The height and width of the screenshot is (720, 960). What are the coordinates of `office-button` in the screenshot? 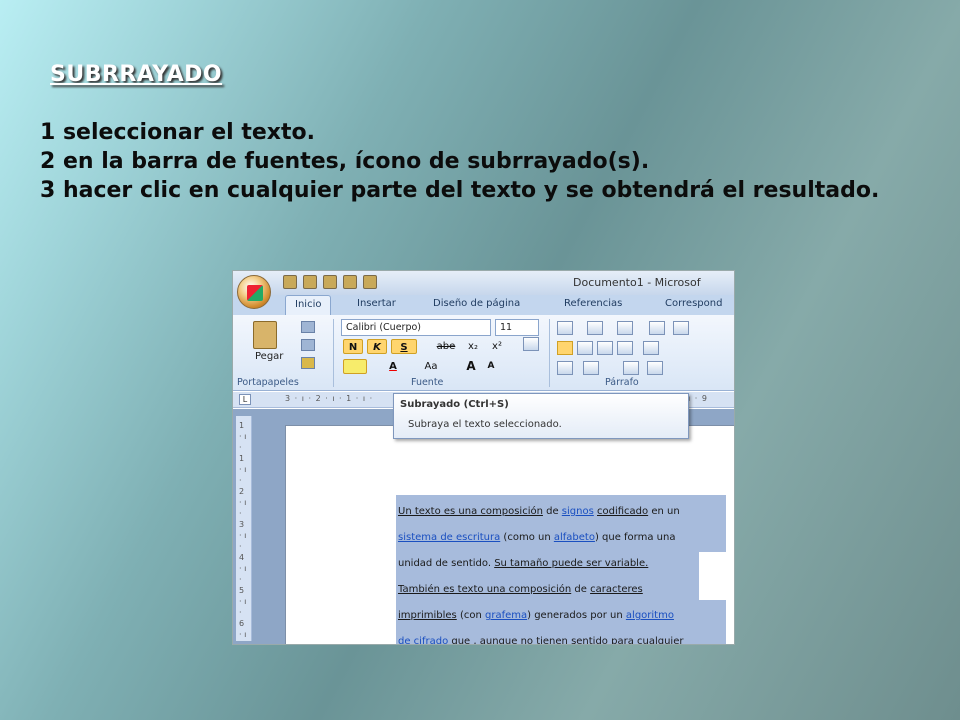 It's located at (254, 292).